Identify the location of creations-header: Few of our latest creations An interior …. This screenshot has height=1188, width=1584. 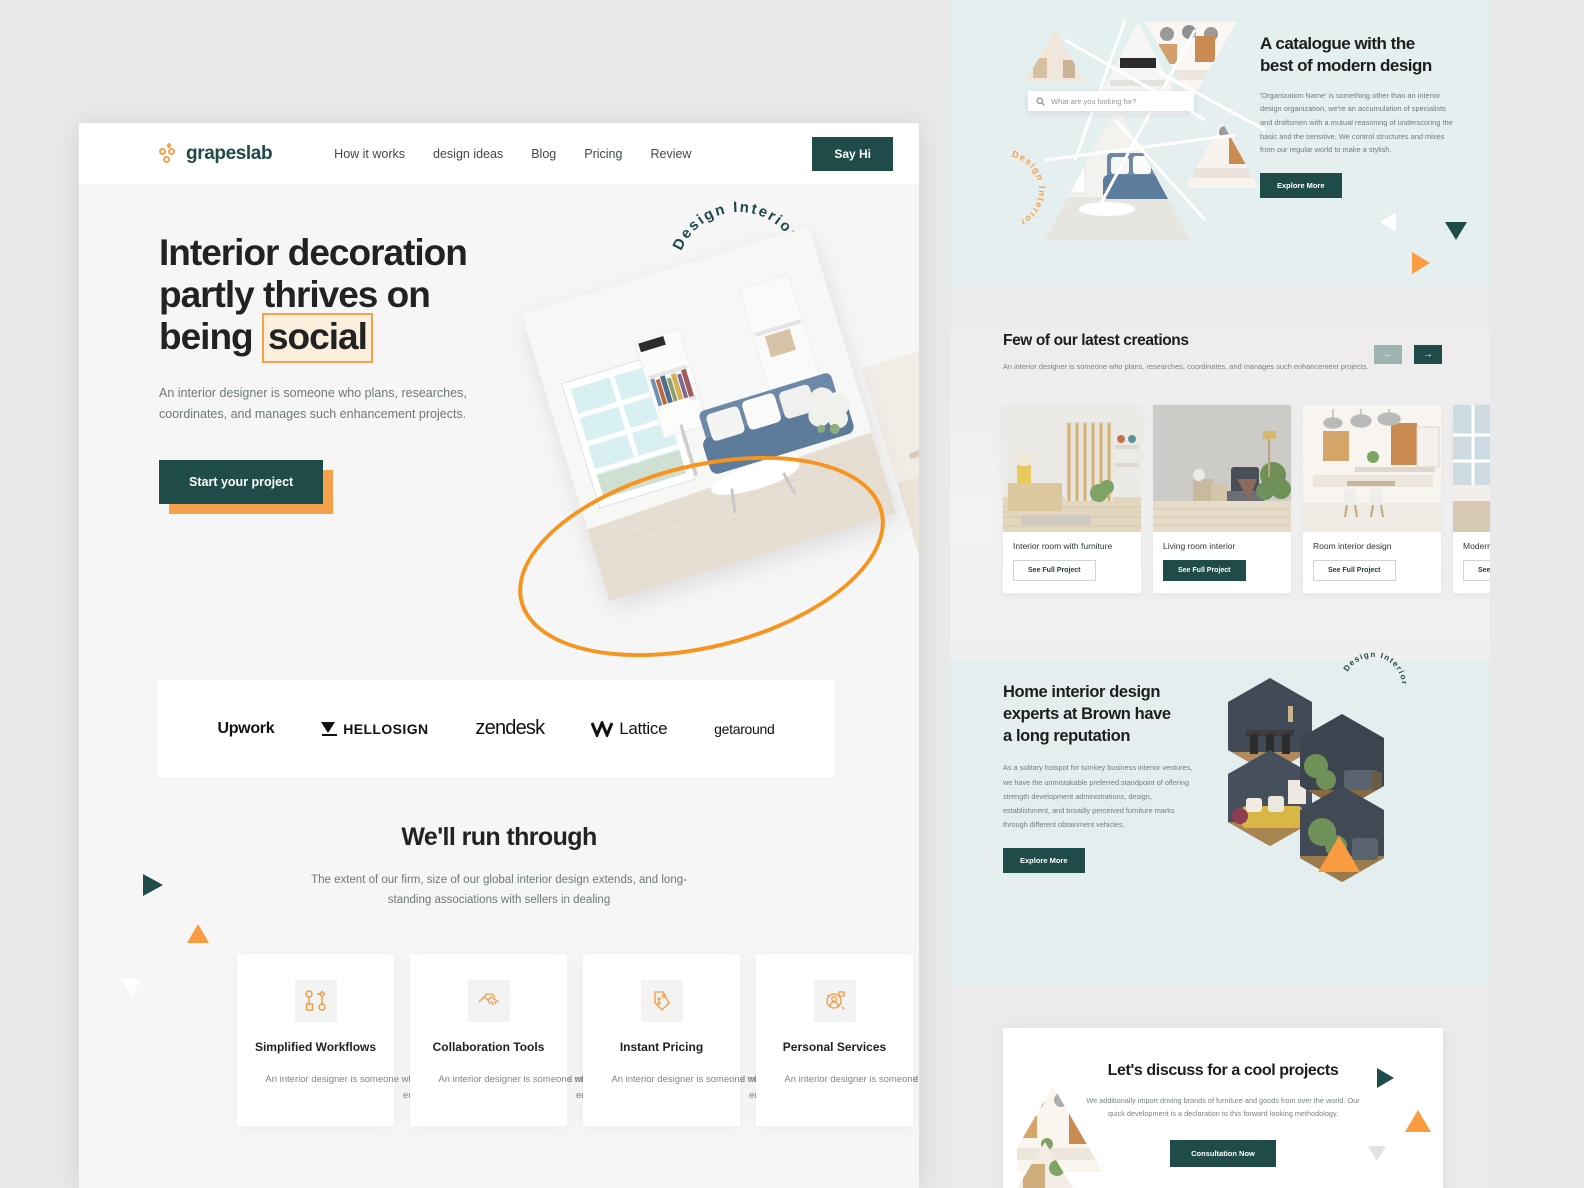
(1186, 352).